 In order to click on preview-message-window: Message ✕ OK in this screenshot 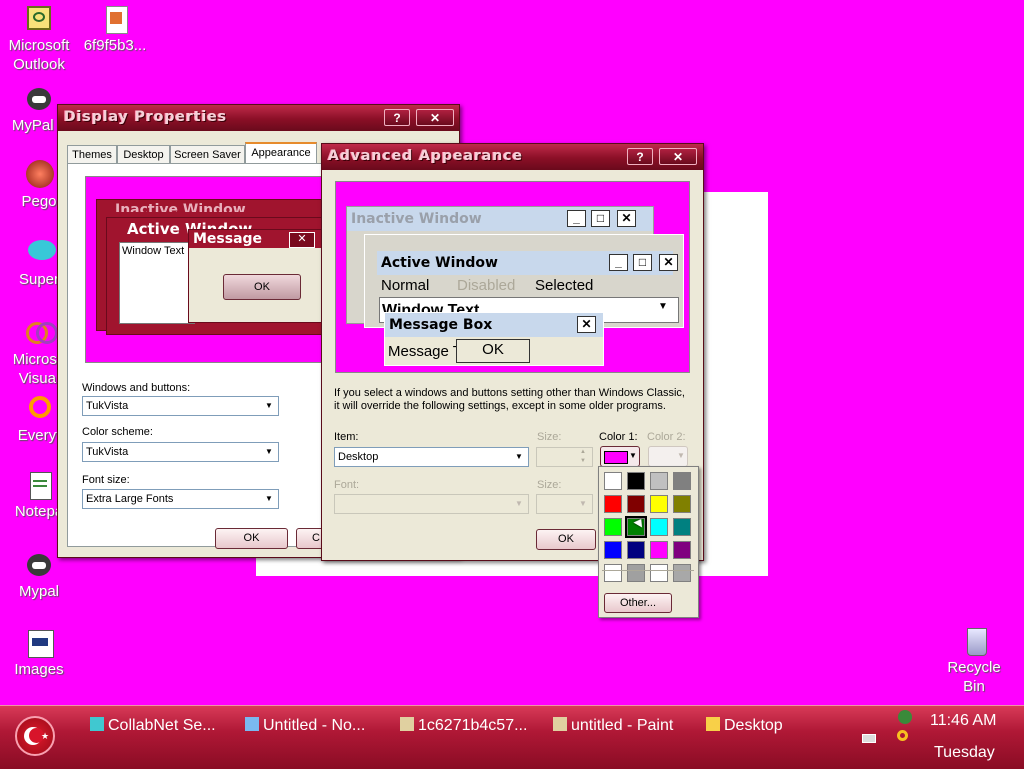, I will do `click(262, 276)`.